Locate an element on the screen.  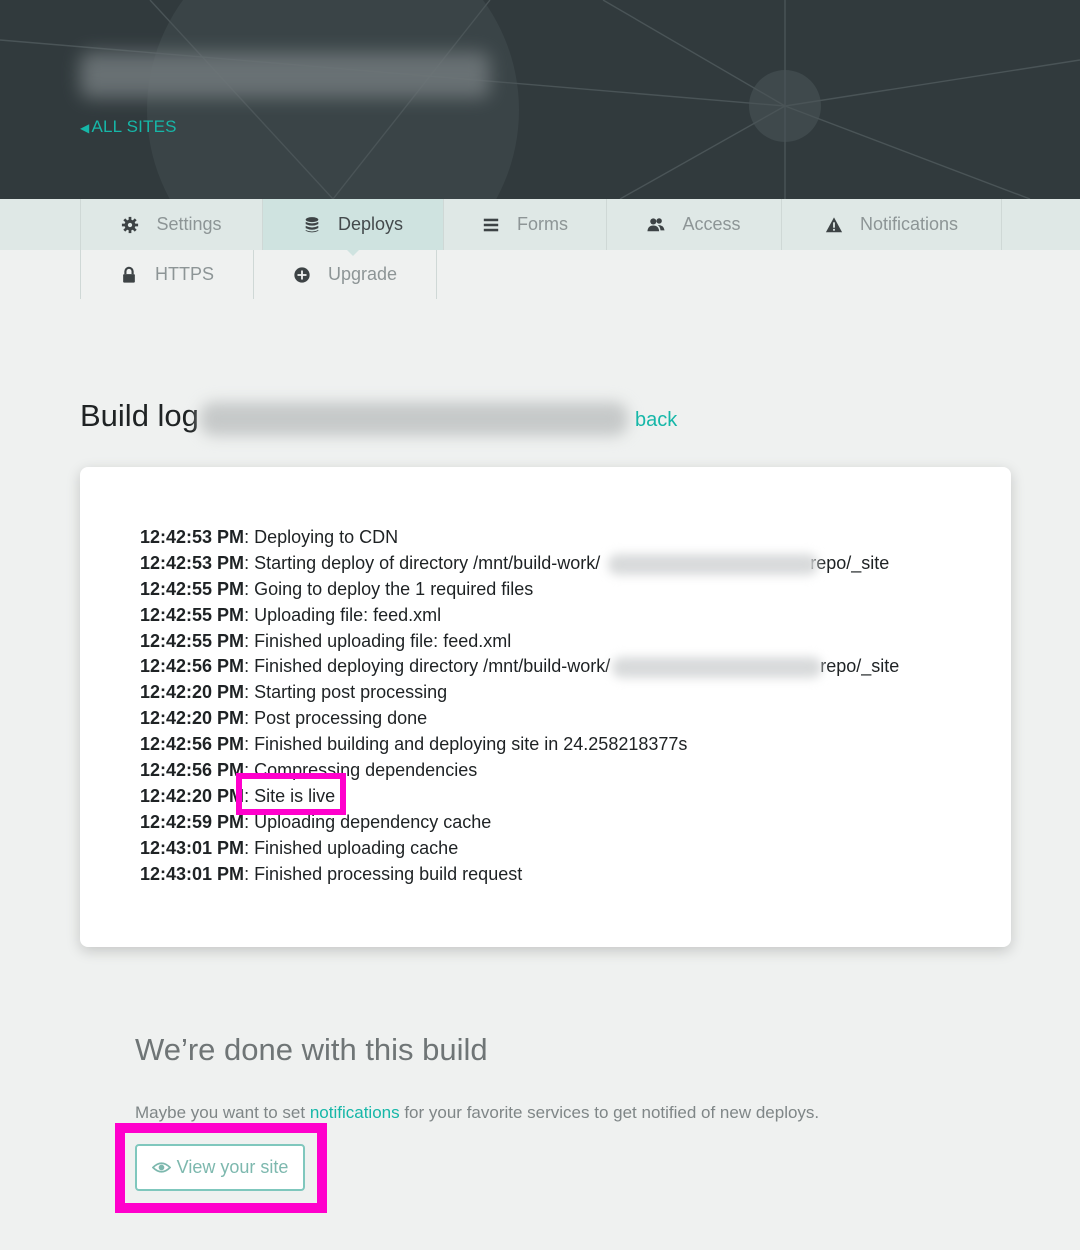
log-message: : Deploying to CDN is located at coordinates (321, 537).